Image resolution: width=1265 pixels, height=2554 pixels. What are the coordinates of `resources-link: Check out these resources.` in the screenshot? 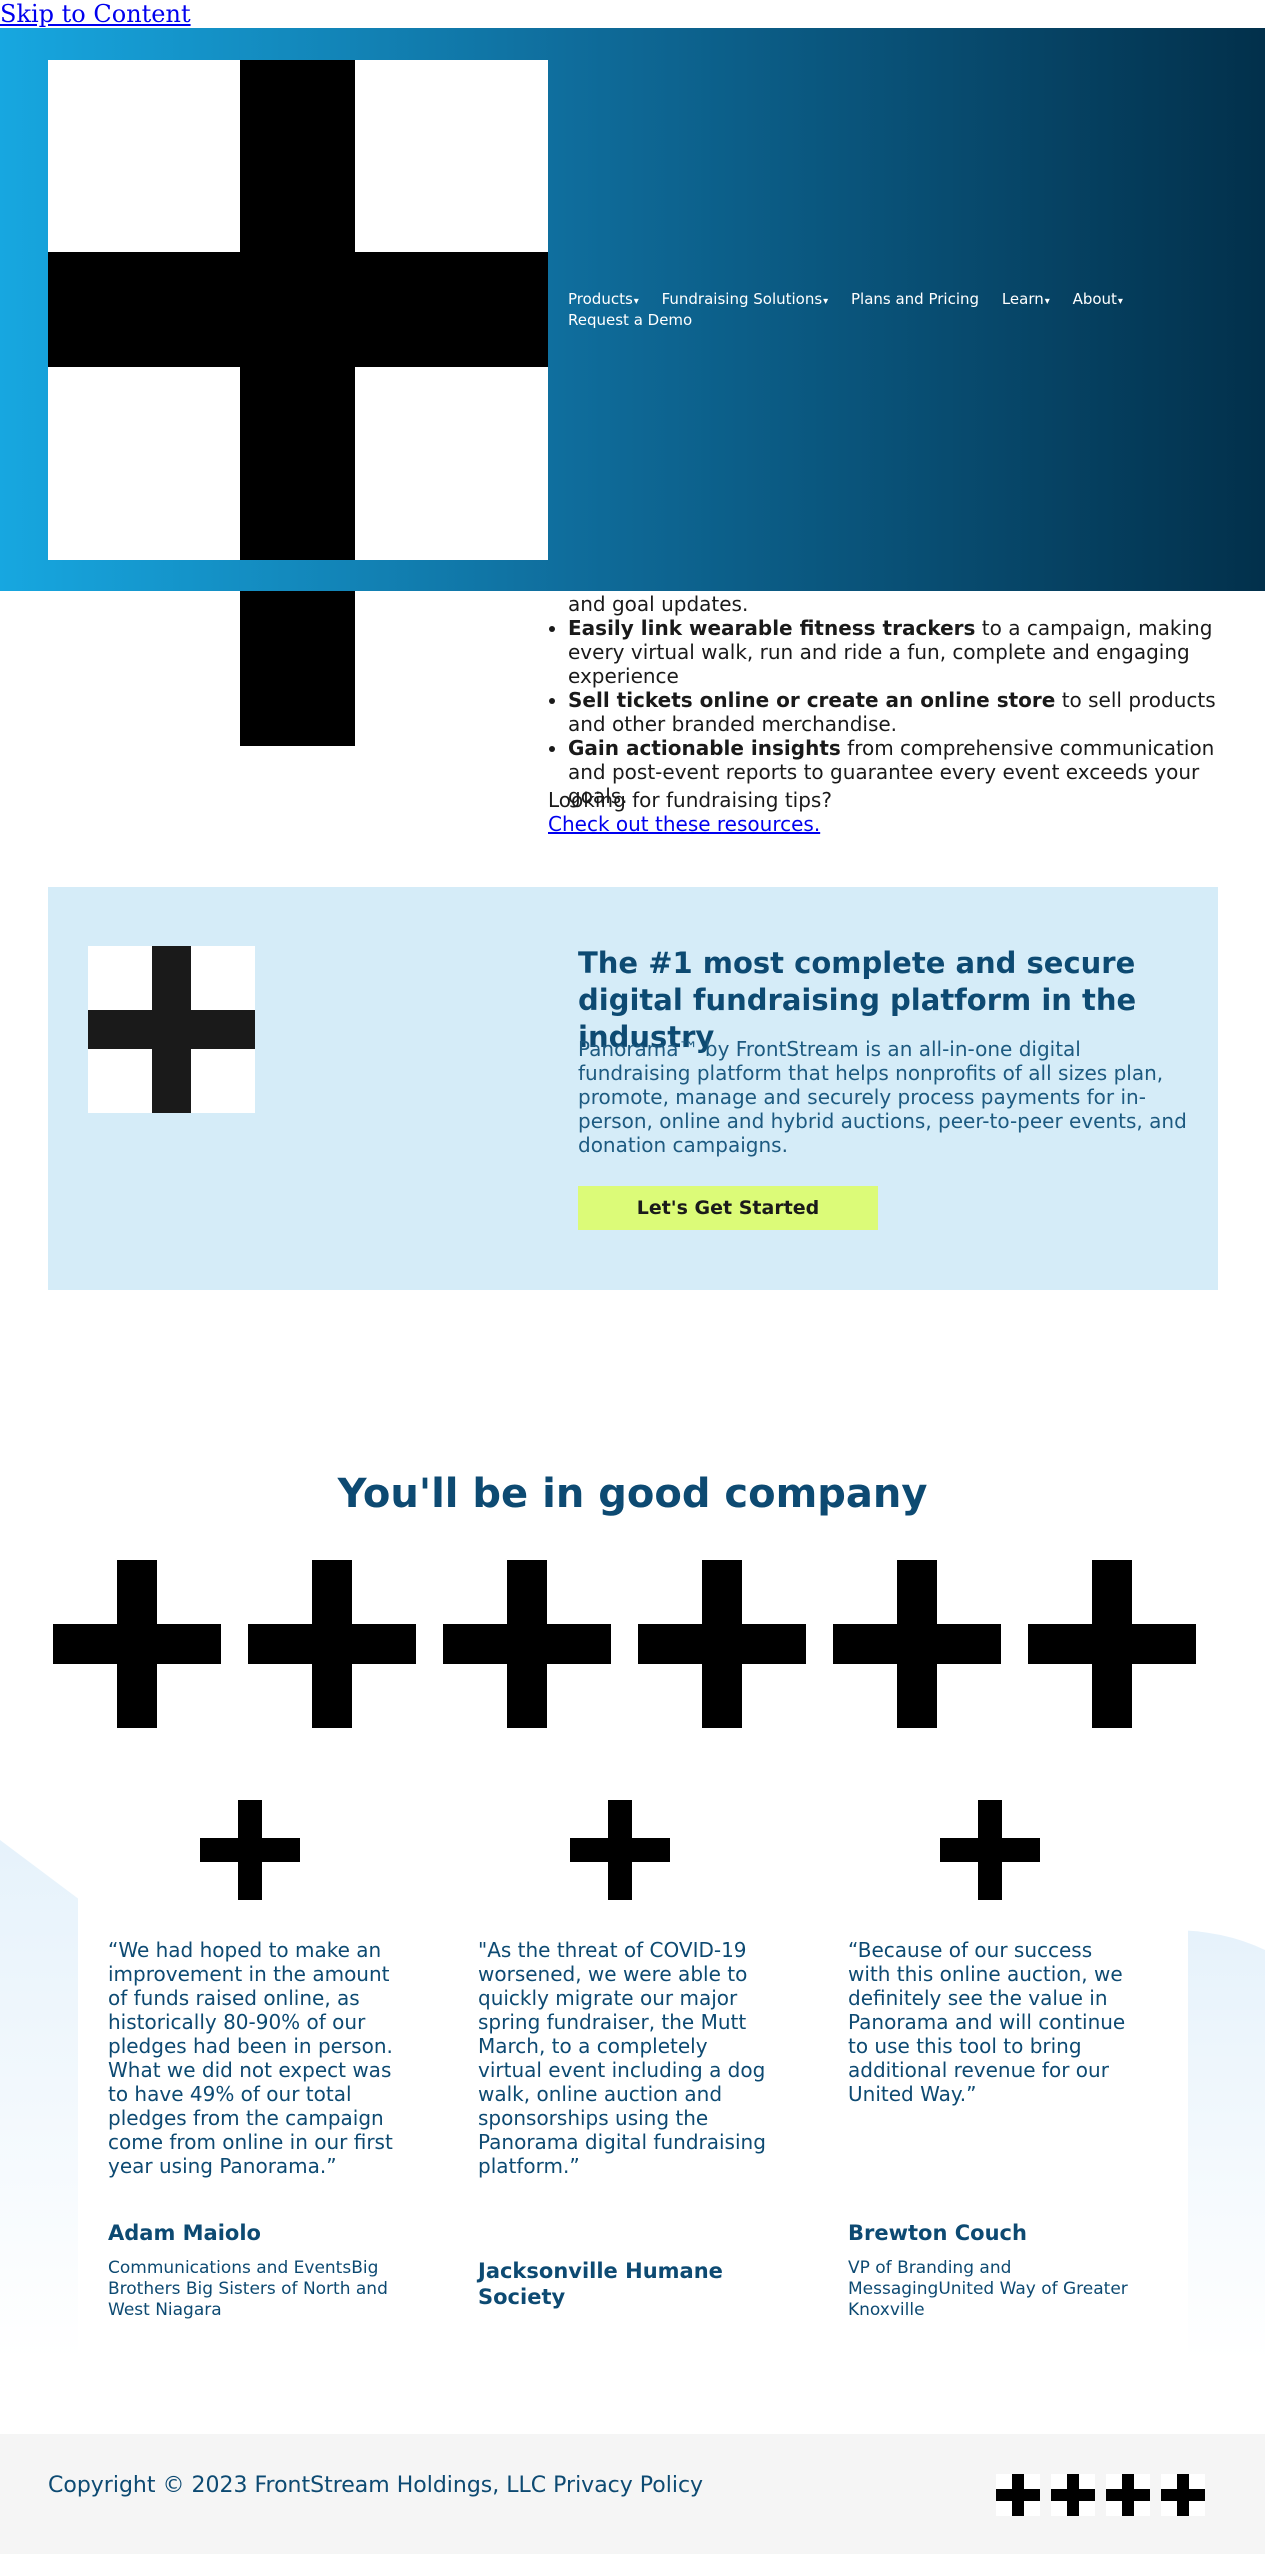 It's located at (690, 824).